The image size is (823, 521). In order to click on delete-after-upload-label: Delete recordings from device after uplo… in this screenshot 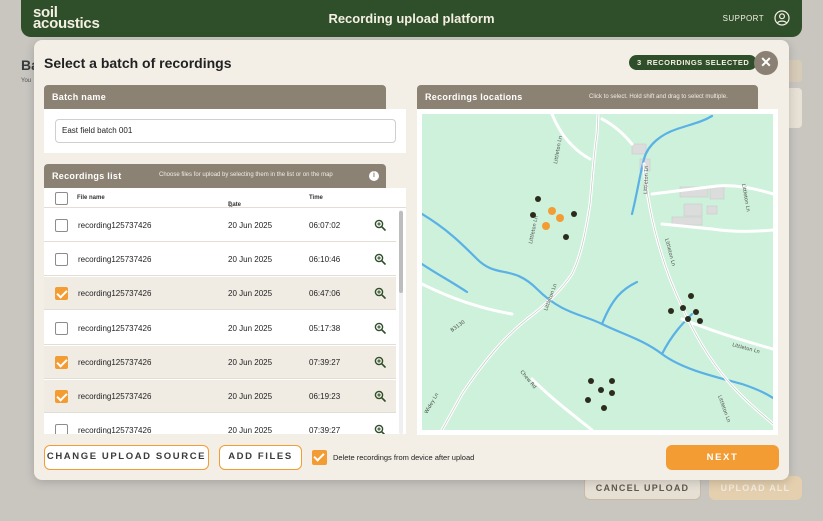, I will do `click(404, 457)`.